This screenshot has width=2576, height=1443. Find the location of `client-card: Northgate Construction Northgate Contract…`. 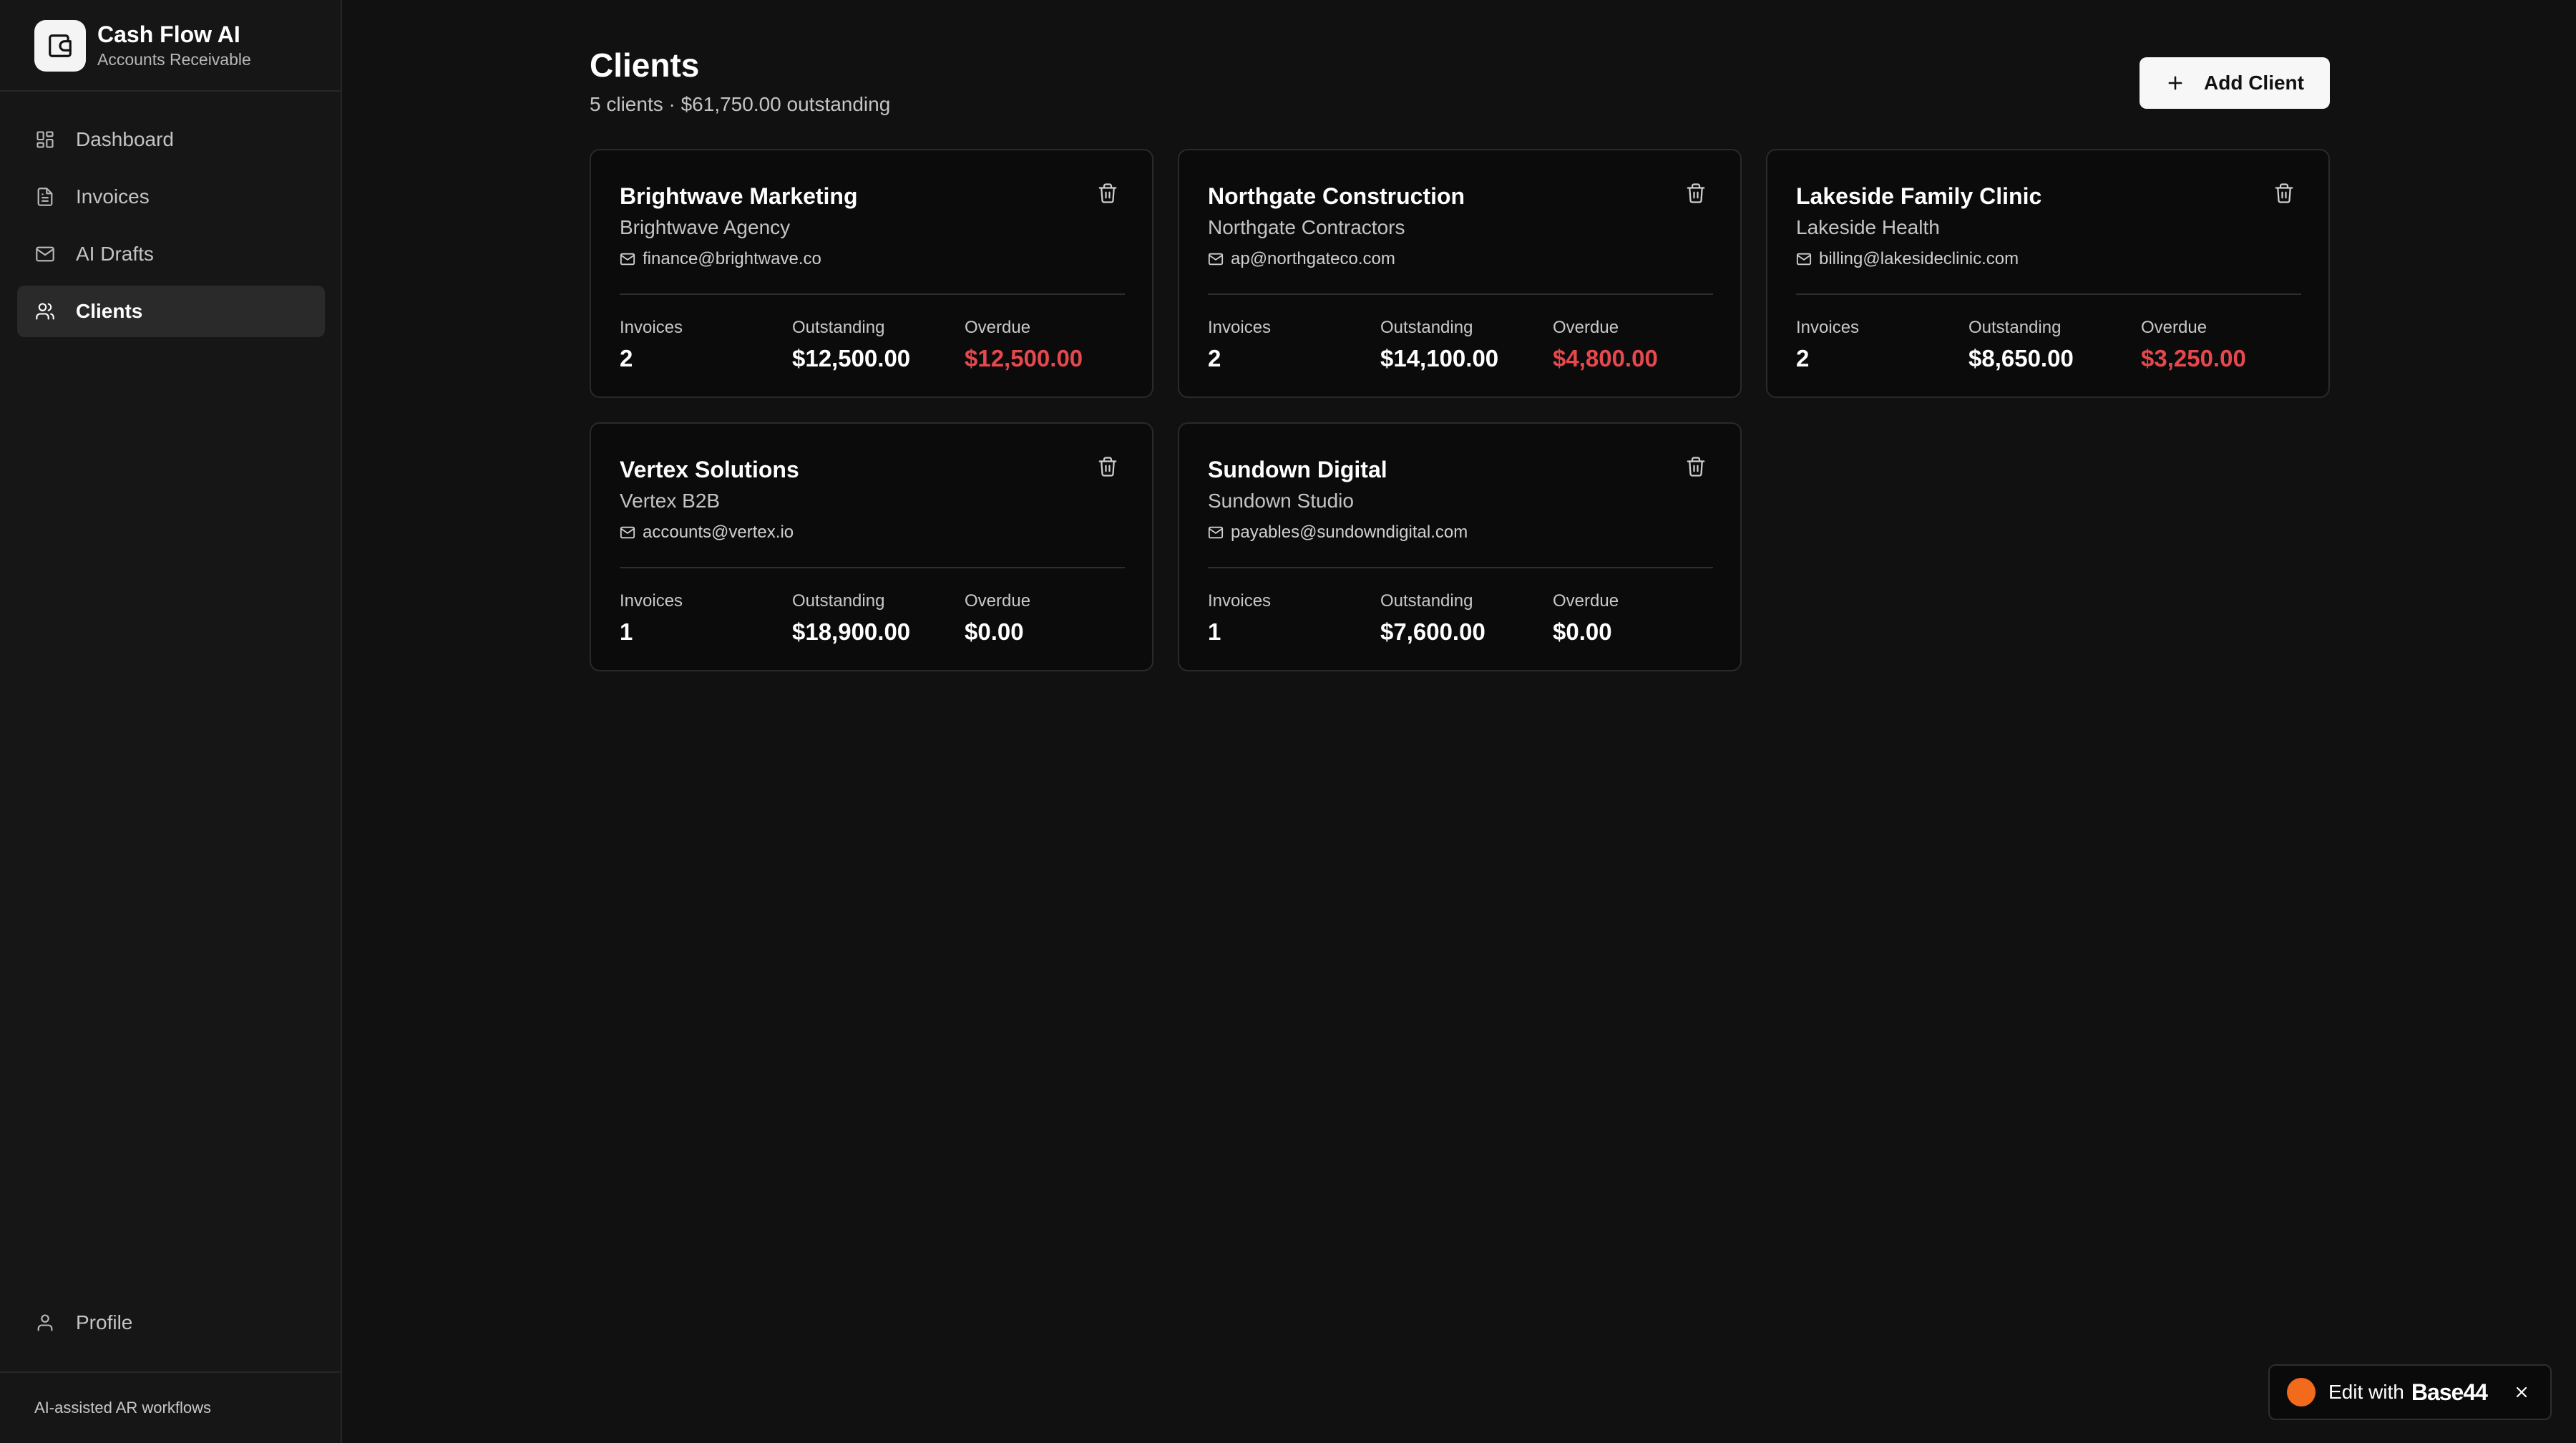

client-card: Northgate Construction Northgate Contract… is located at coordinates (1460, 273).